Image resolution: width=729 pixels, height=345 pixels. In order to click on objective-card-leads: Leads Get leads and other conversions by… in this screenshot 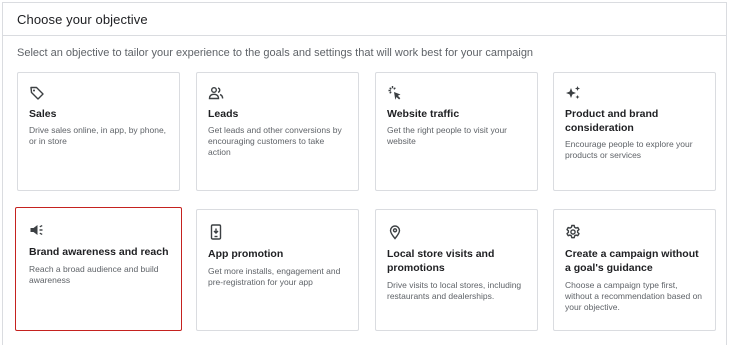, I will do `click(277, 131)`.